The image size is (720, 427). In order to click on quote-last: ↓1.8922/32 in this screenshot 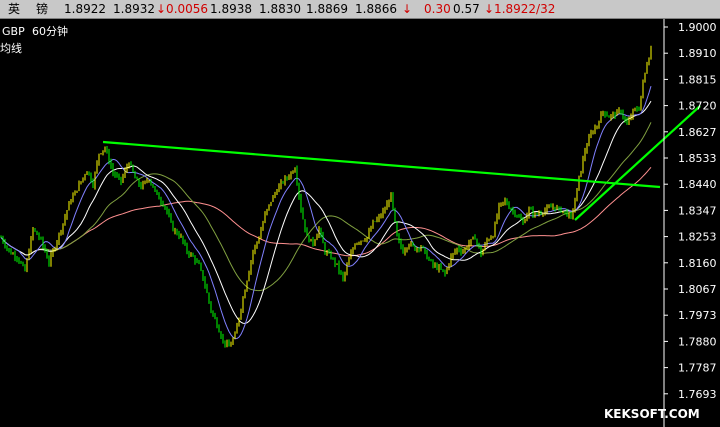, I will do `click(520, 9)`.